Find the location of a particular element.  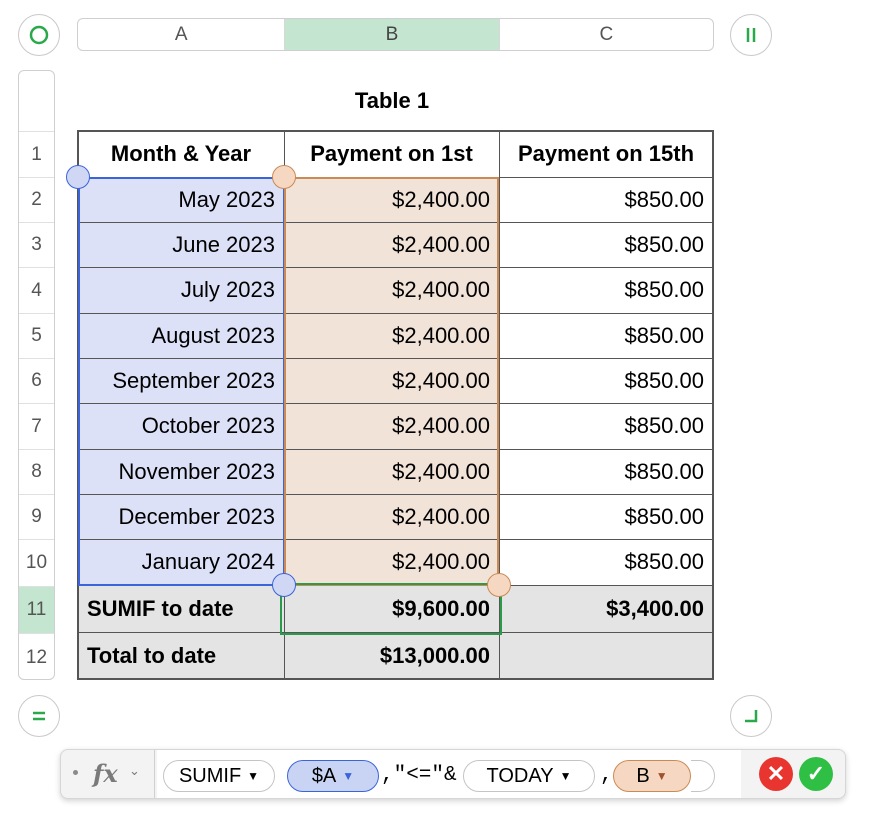

argument-token-a-label: $A is located at coordinates (324, 775).